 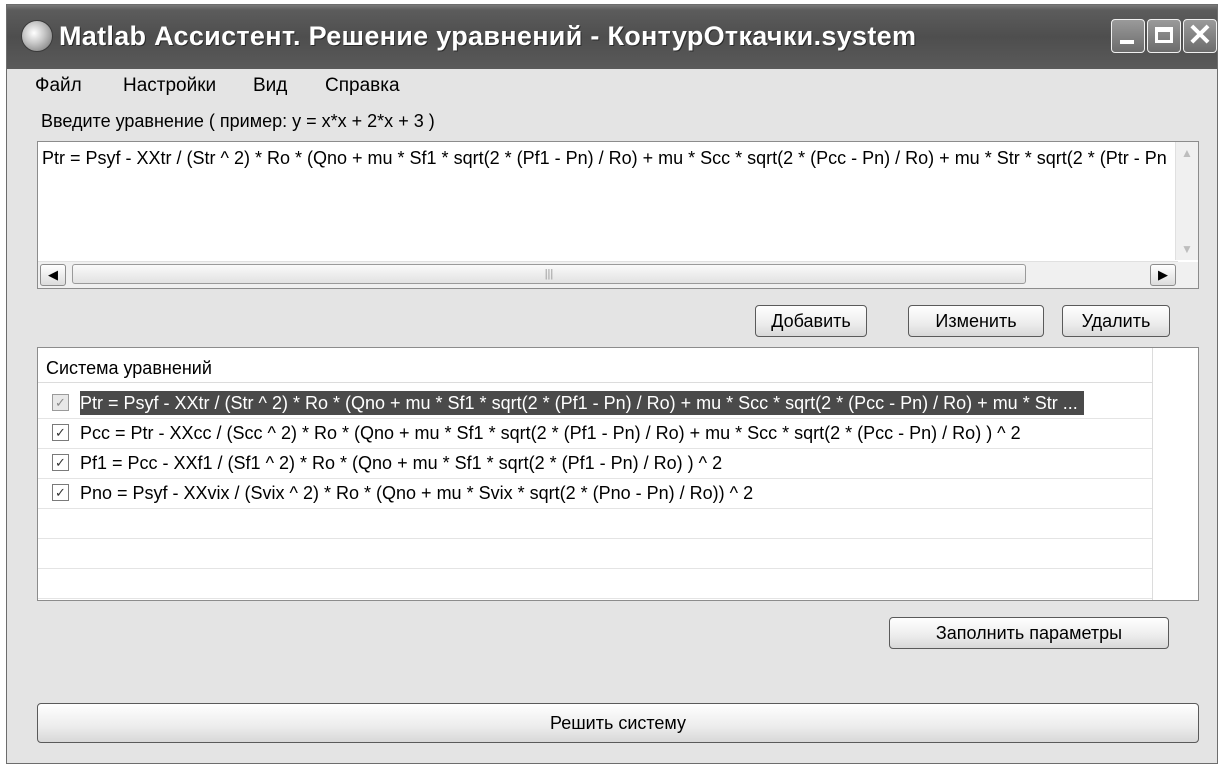 I want to click on close-button: ✕, so click(x=1200, y=36).